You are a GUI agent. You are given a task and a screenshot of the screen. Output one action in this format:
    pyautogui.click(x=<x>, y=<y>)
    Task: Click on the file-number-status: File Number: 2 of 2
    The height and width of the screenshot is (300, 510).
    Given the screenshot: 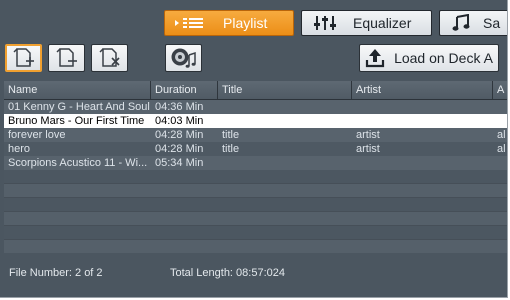 What is the action you would take?
    pyautogui.click(x=56, y=273)
    